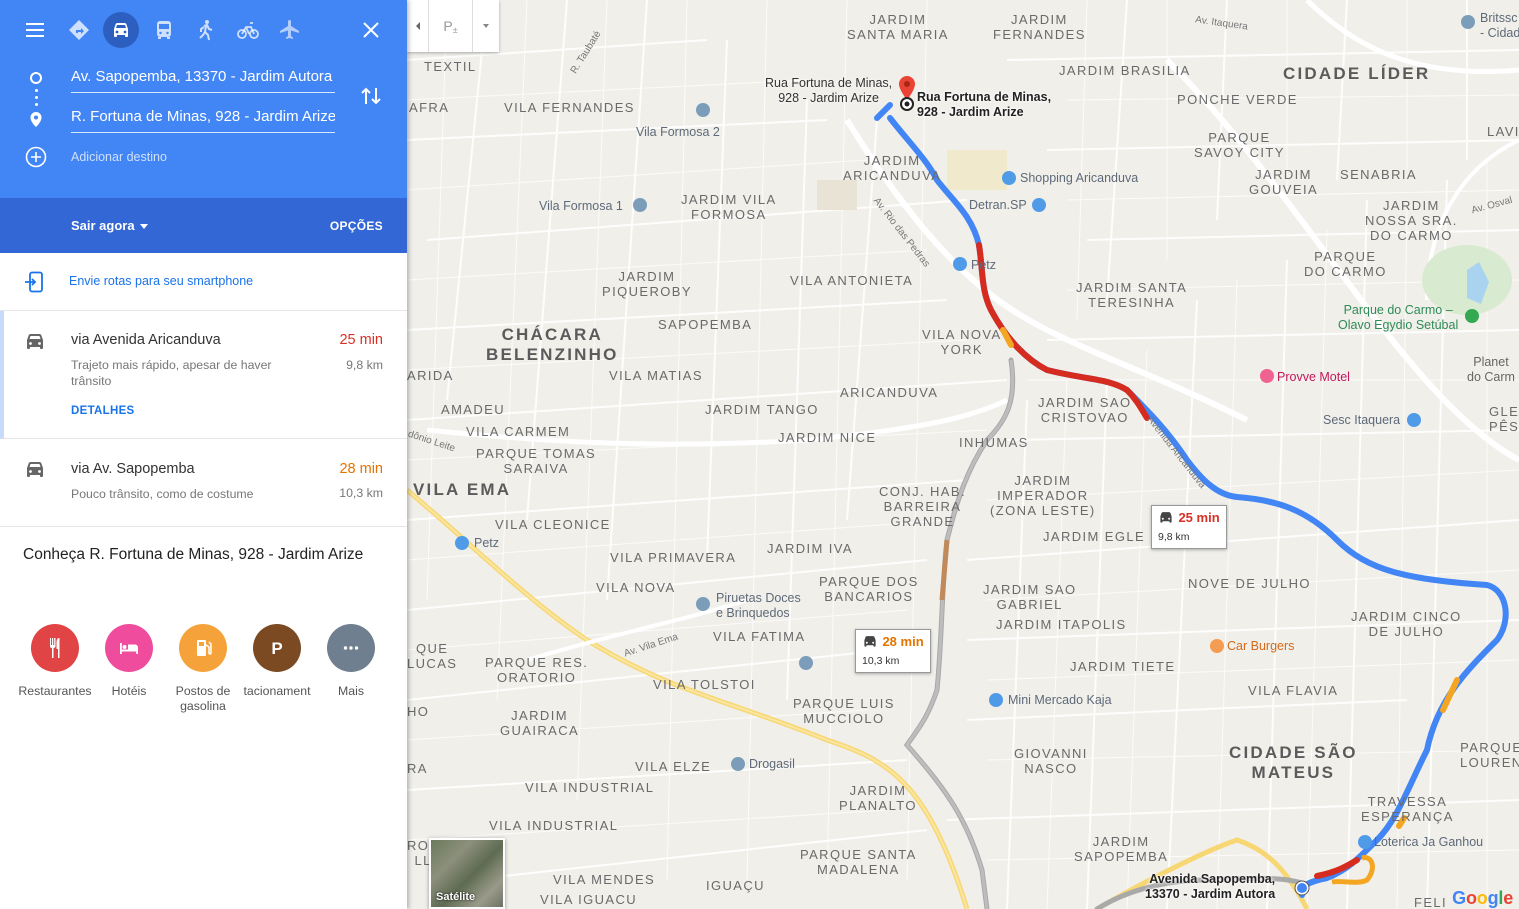  Describe the element at coordinates (203, 120) in the screenshot. I see `destination-input: R. Fortuna de Minas, 928 - Jardim Arize` at that location.